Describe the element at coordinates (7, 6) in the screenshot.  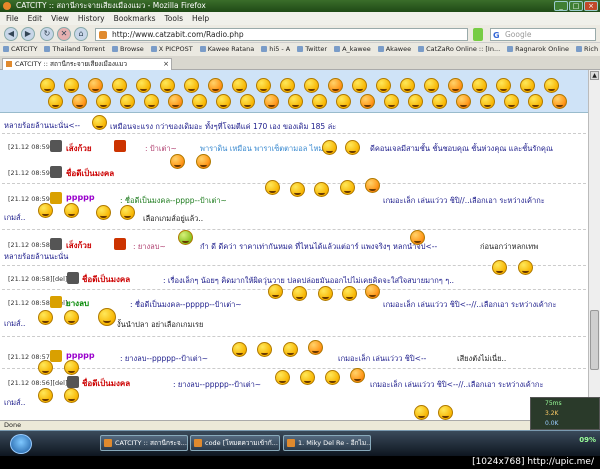
I see `firefox-icon` at that location.